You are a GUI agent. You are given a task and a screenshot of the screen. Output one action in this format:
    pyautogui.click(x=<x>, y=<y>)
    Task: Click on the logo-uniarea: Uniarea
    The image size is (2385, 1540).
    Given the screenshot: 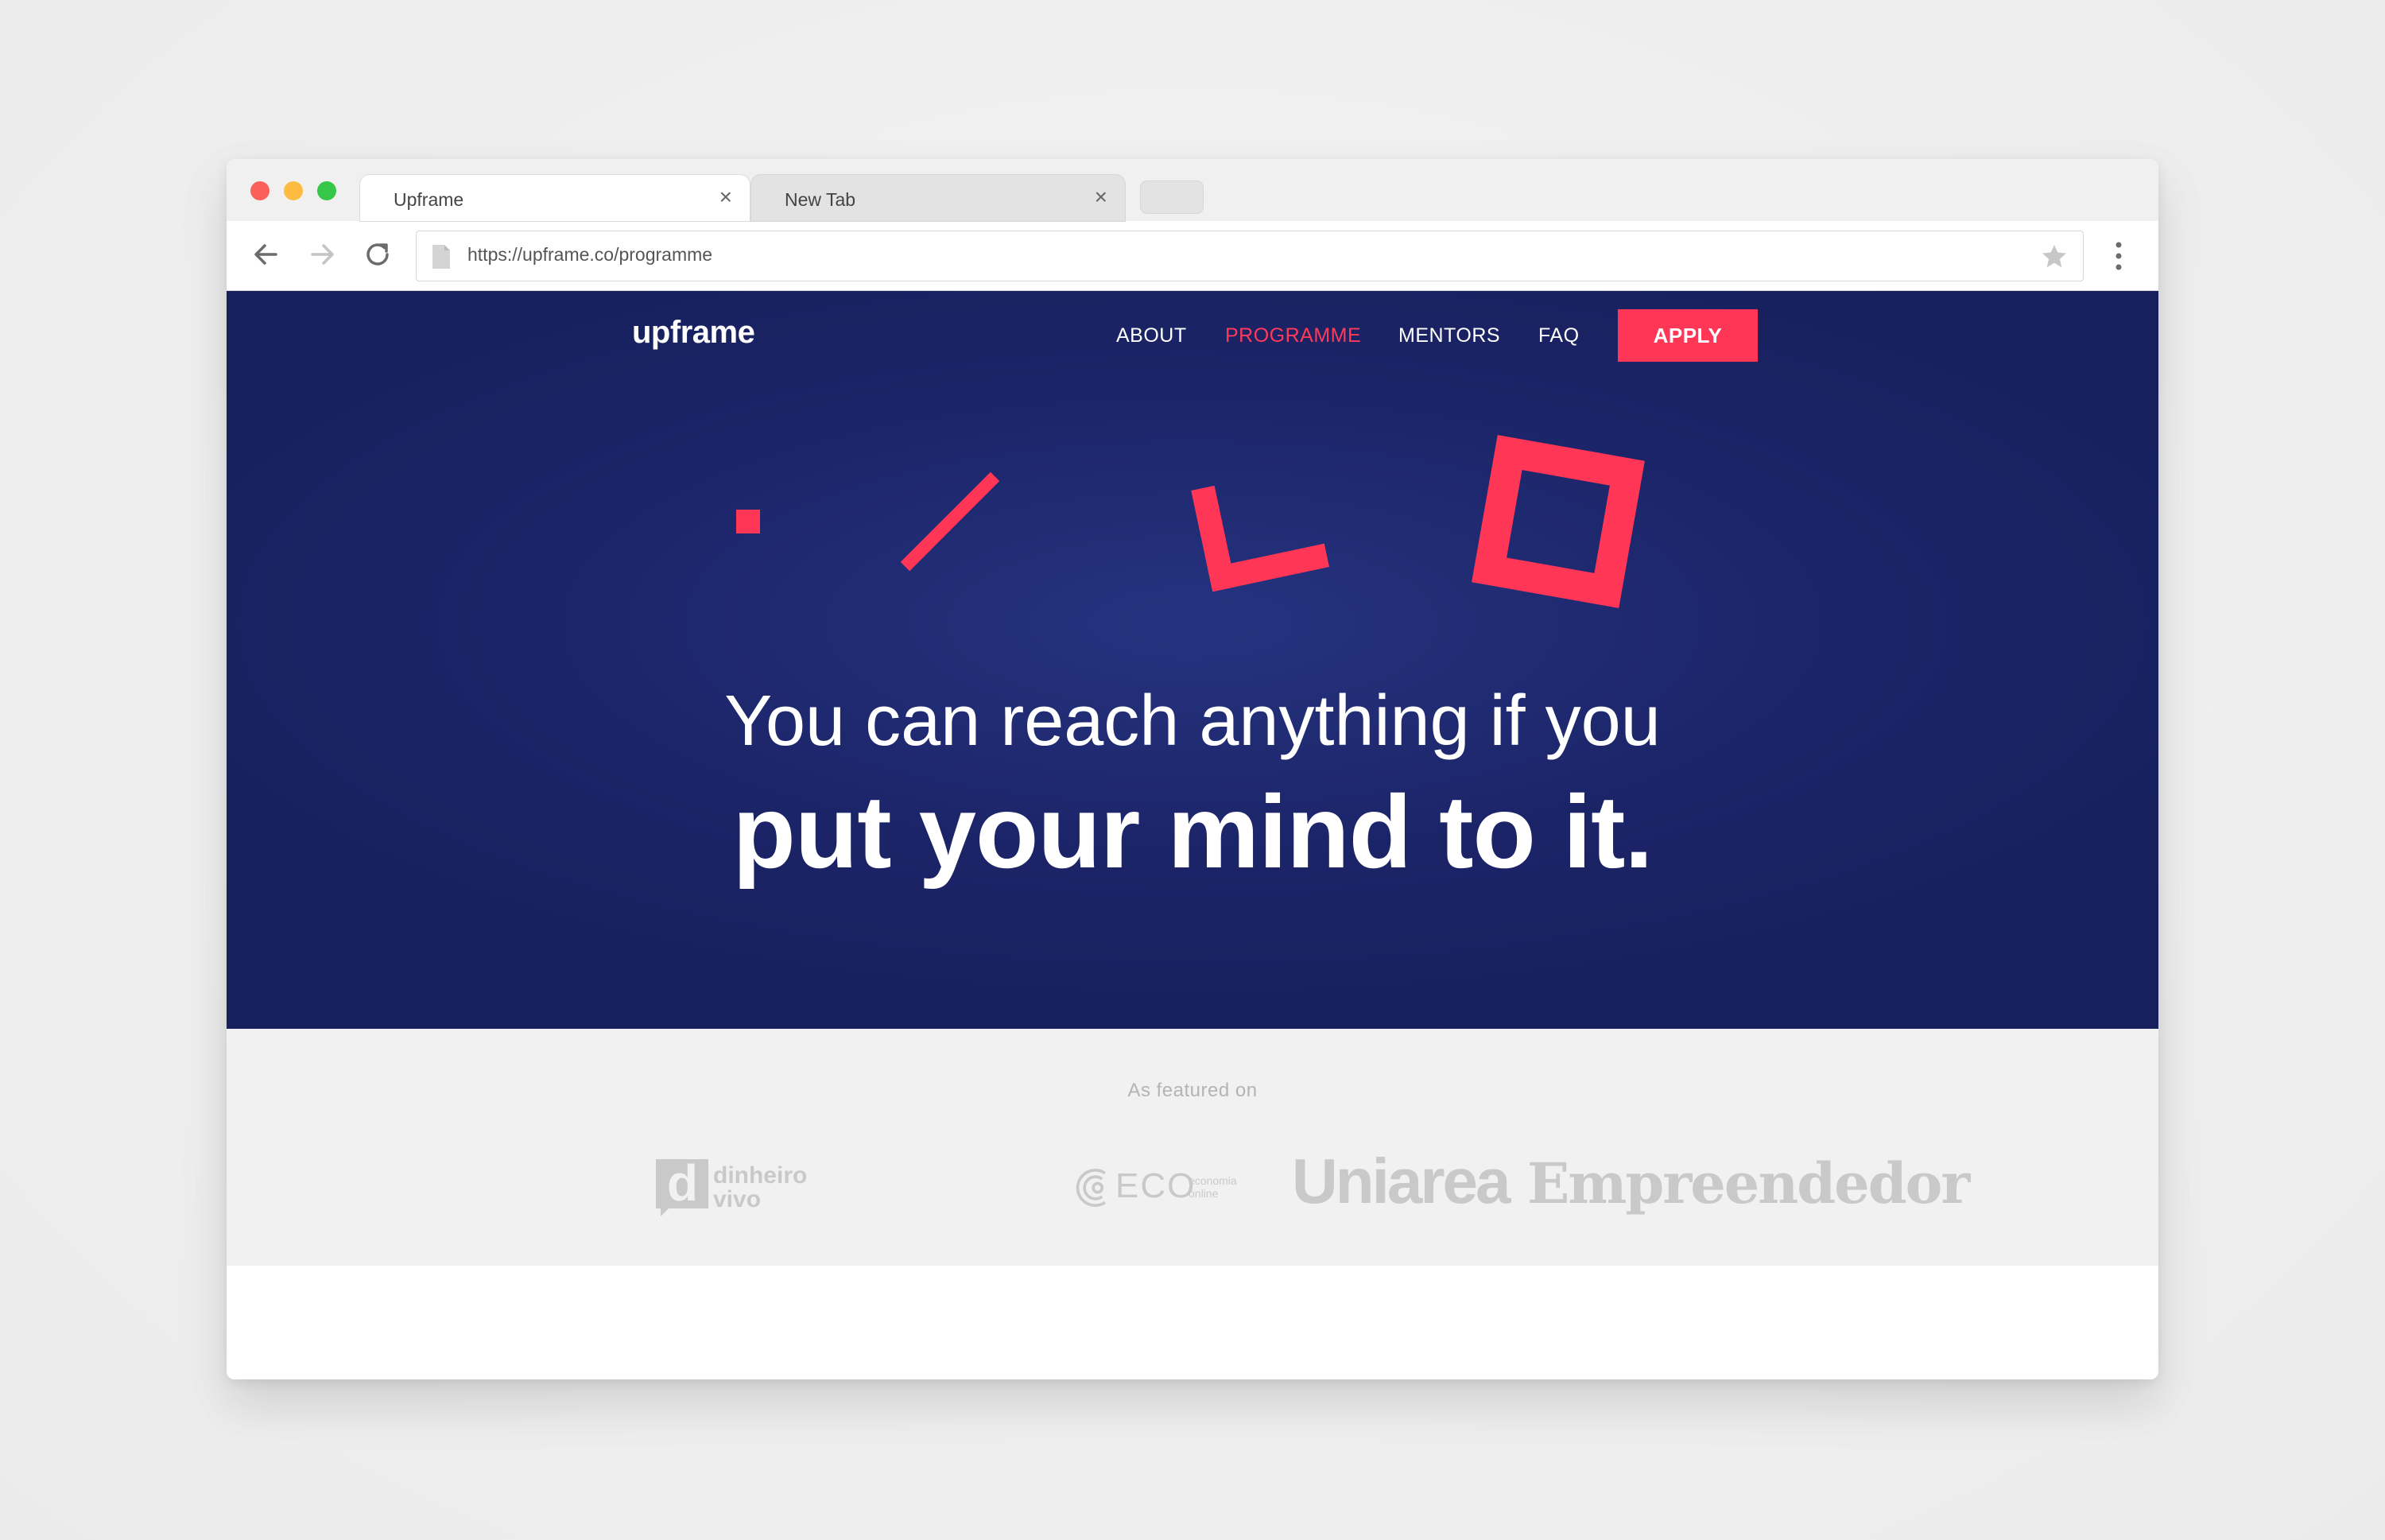 What is the action you would take?
    pyautogui.click(x=1401, y=1181)
    